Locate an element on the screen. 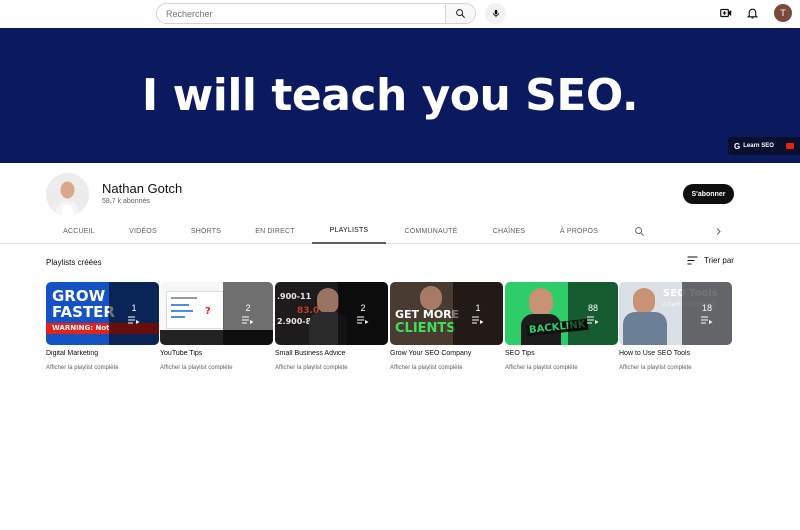  voice-search-button is located at coordinates (495, 13).